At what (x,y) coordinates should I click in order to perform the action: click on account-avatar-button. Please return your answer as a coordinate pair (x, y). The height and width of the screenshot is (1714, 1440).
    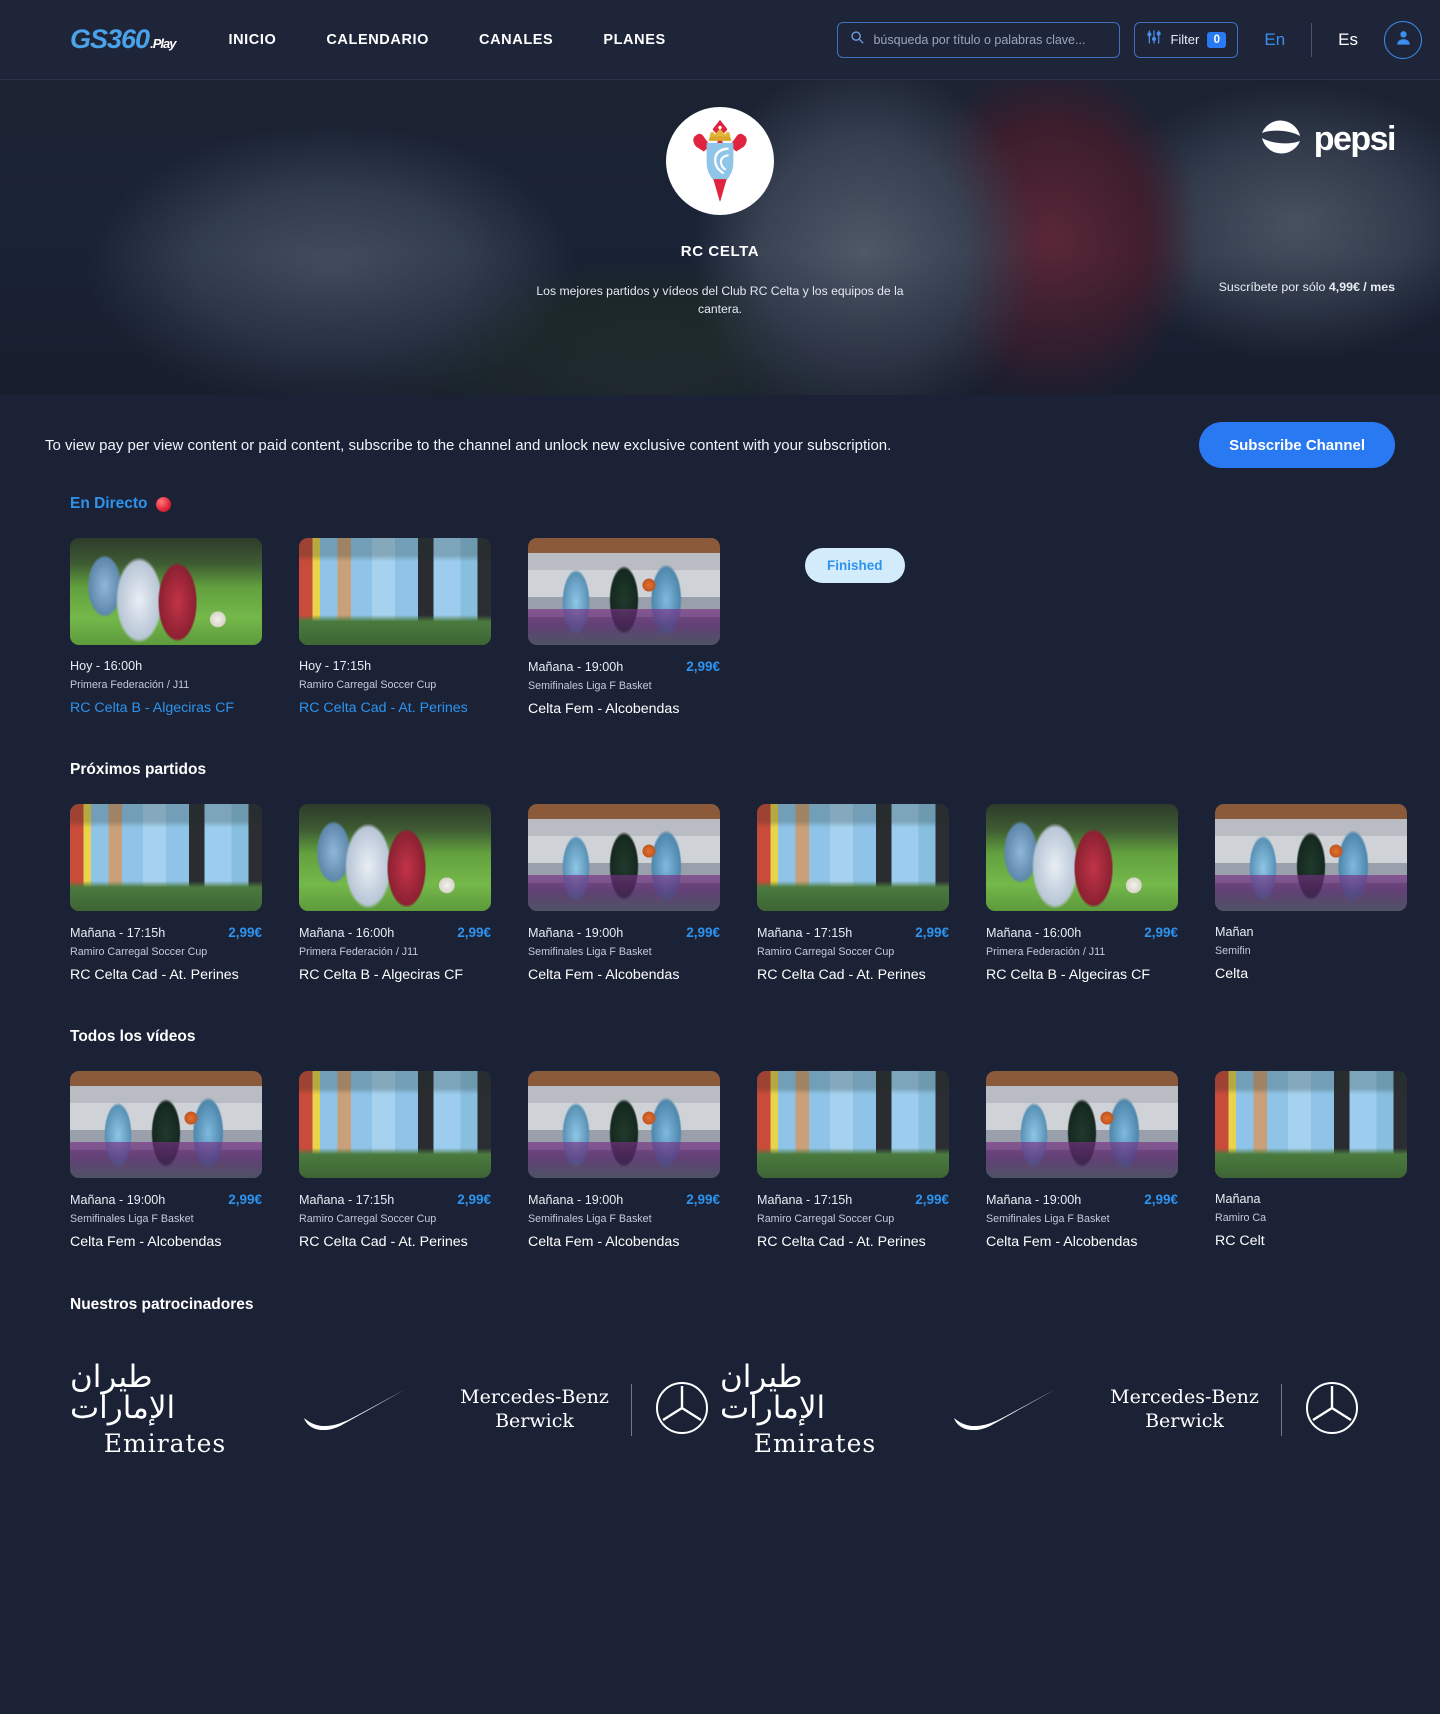
    Looking at the image, I should click on (1403, 39).